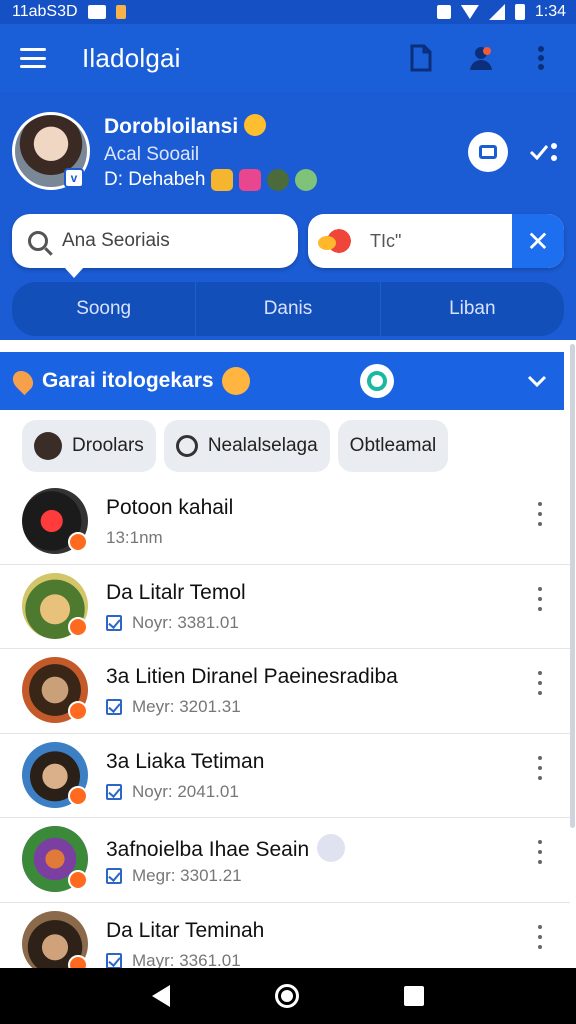 This screenshot has width=576, height=1024. I want to click on system-nav-bar, so click(288, 996).